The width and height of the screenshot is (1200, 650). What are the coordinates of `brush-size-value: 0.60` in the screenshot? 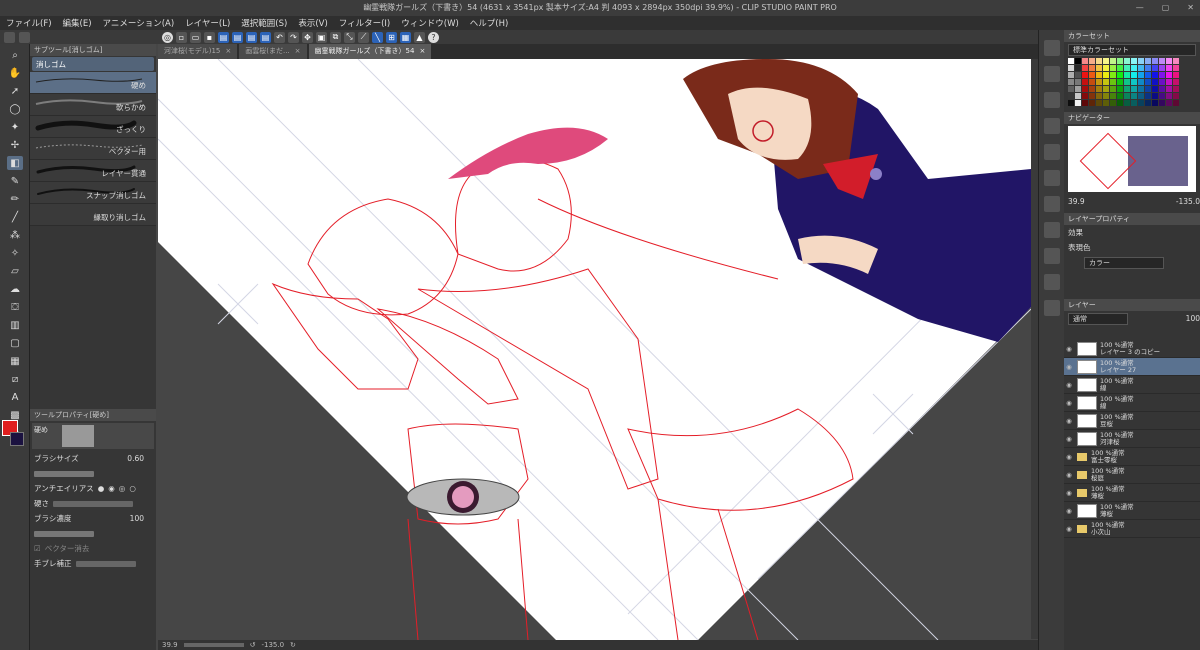 It's located at (135, 458).